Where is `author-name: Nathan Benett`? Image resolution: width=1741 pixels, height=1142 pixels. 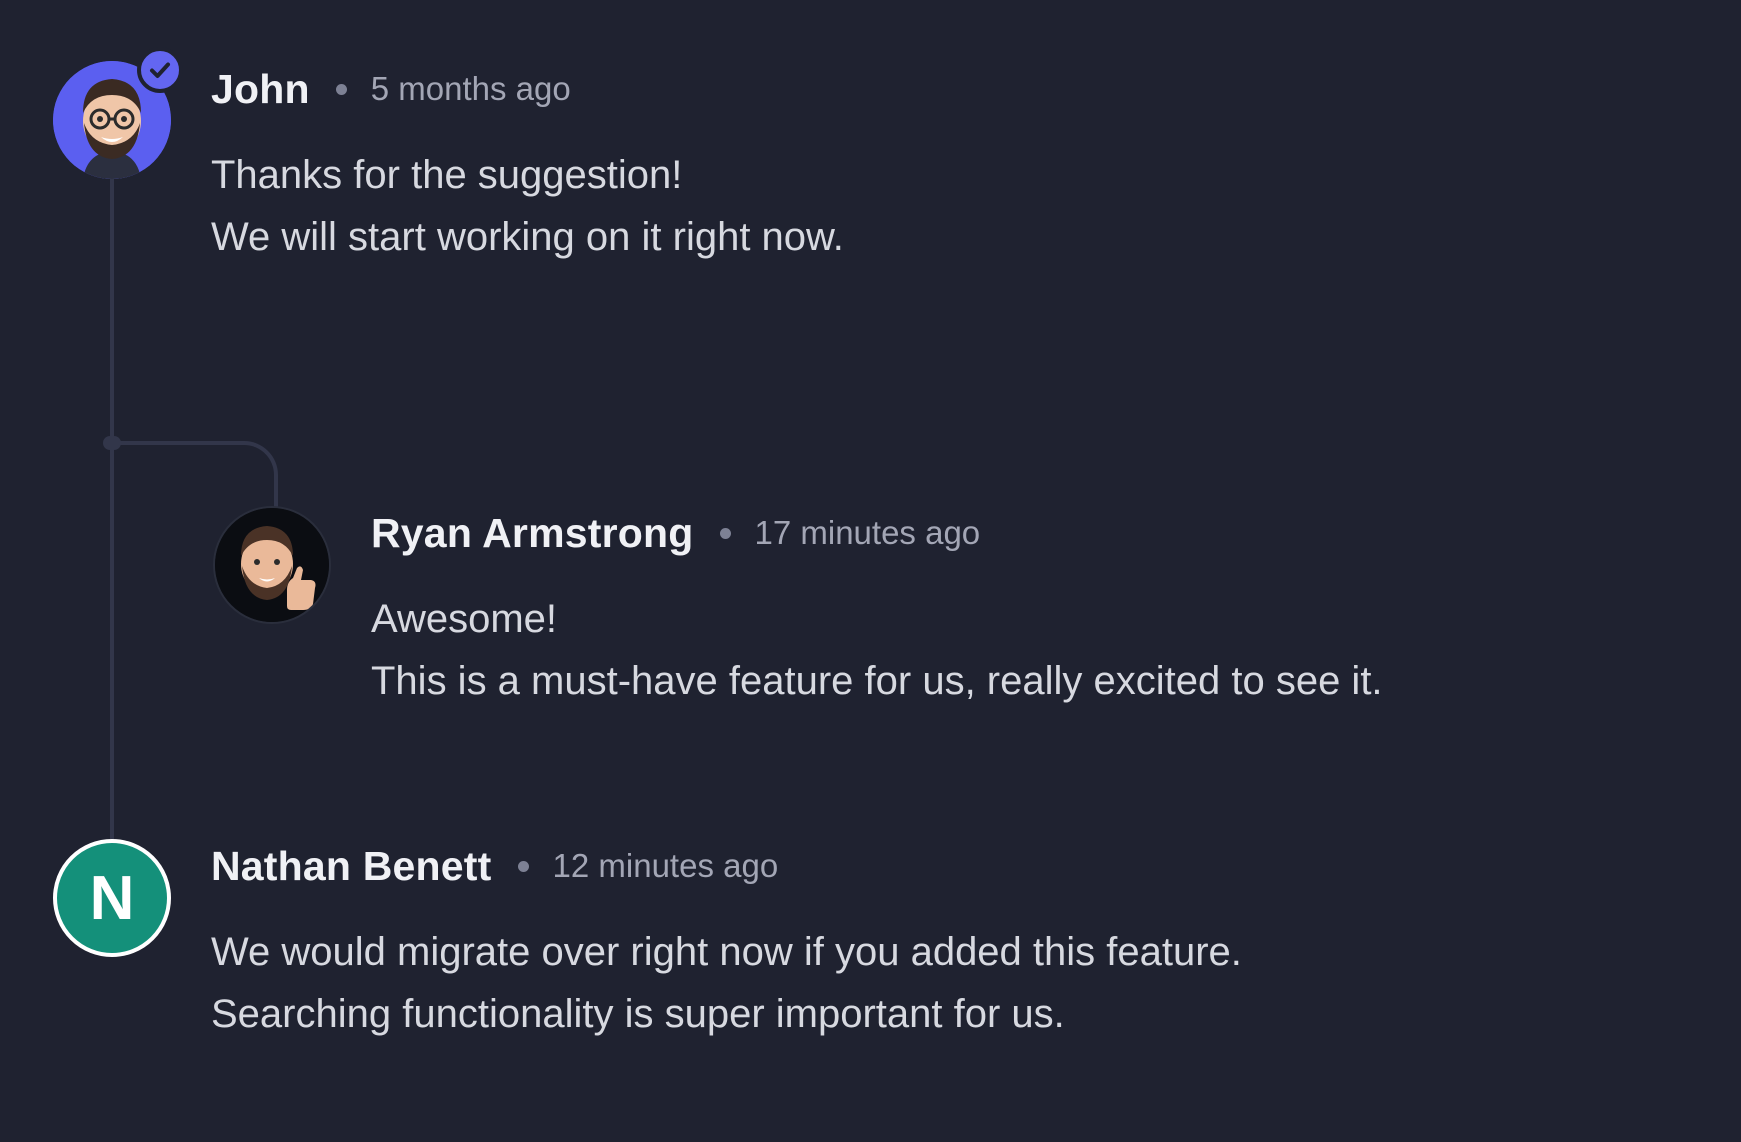 author-name: Nathan Benett is located at coordinates (351, 866).